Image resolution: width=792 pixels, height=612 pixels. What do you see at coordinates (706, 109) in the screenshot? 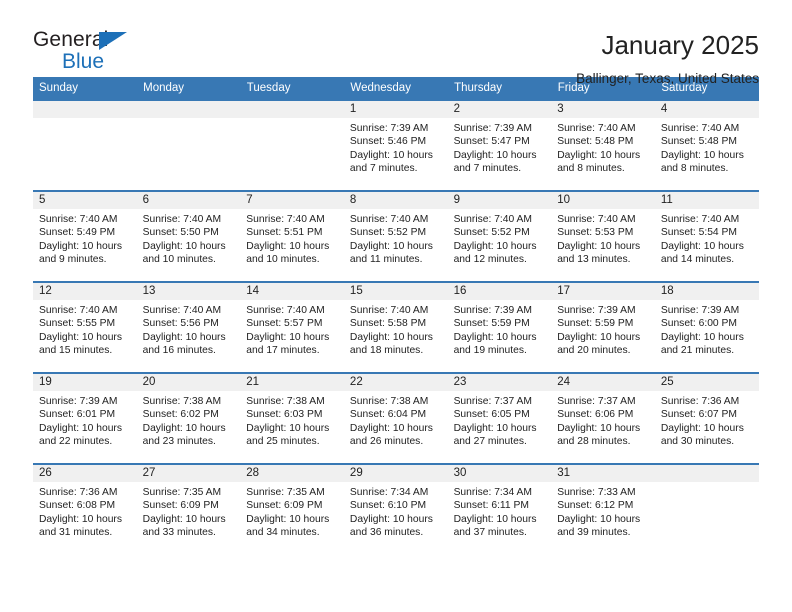
I see `day-number: 4` at bounding box center [706, 109].